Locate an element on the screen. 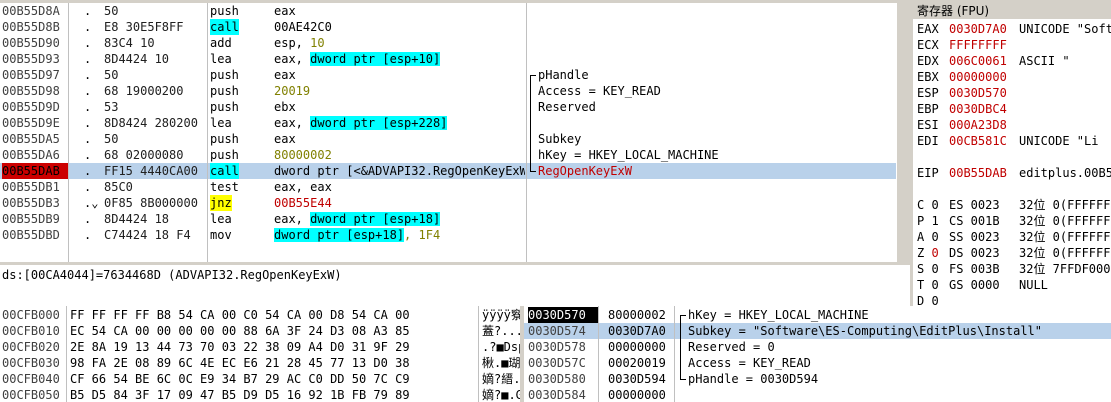  dump-address: 00CFB020 is located at coordinates (31, 347).